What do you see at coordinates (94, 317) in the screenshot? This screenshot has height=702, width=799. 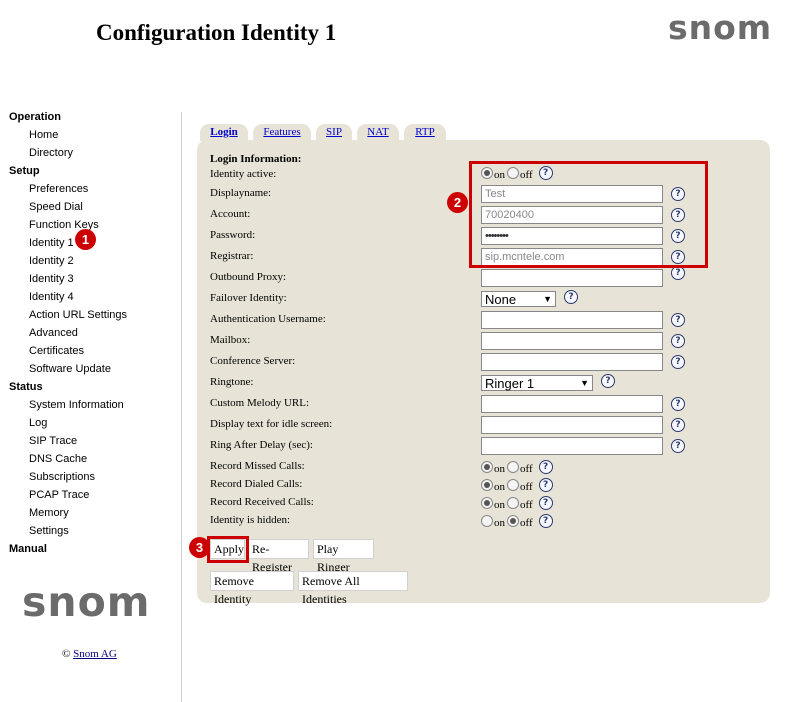 I see `nav-item-action-url-settings: Action URL Settings` at bounding box center [94, 317].